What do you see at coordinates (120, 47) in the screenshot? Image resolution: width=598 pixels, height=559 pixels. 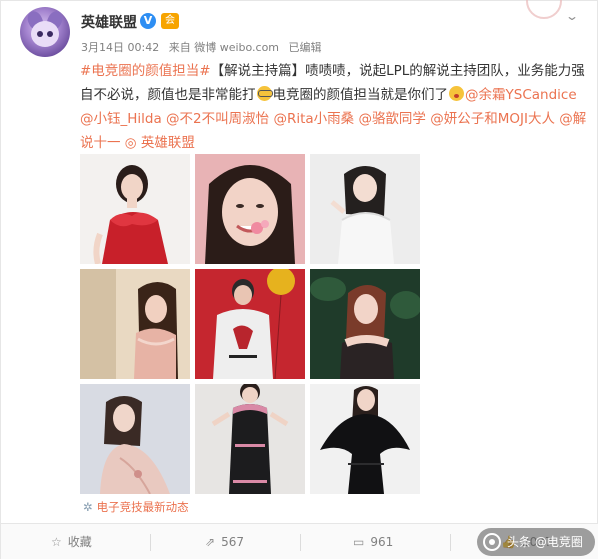 I see `post-date: 3月14日 00:42` at bounding box center [120, 47].